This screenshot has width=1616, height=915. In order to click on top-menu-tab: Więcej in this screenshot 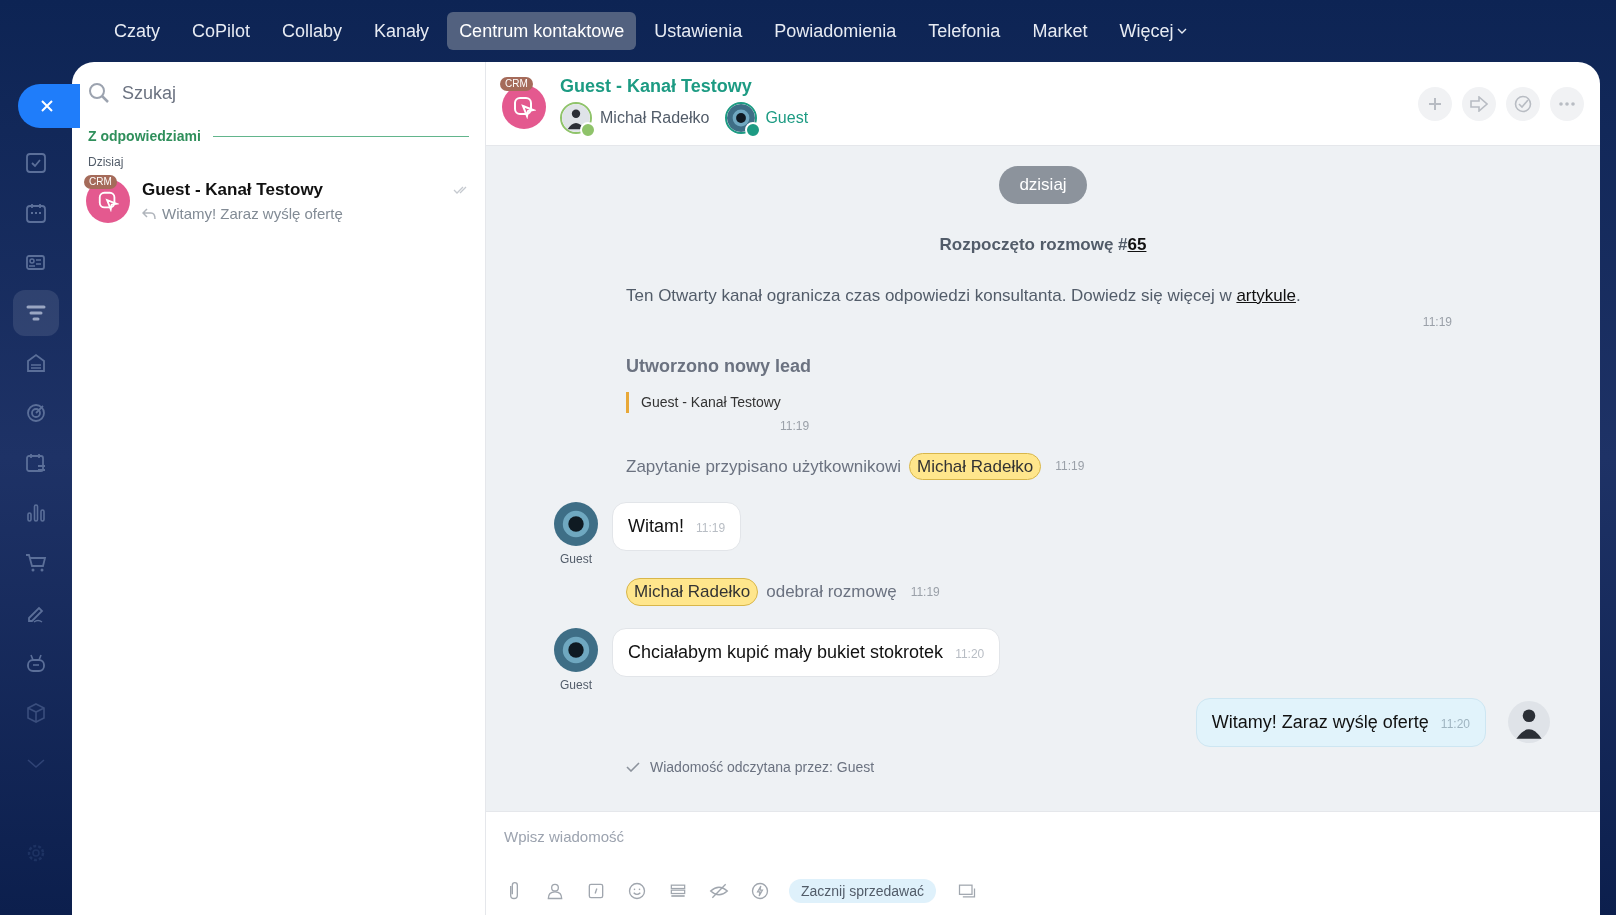, I will do `click(1153, 31)`.